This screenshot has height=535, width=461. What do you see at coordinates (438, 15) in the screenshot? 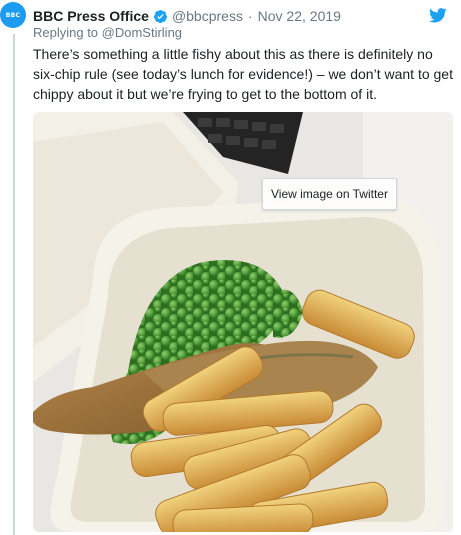
I see `twitter-bird-icon` at bounding box center [438, 15].